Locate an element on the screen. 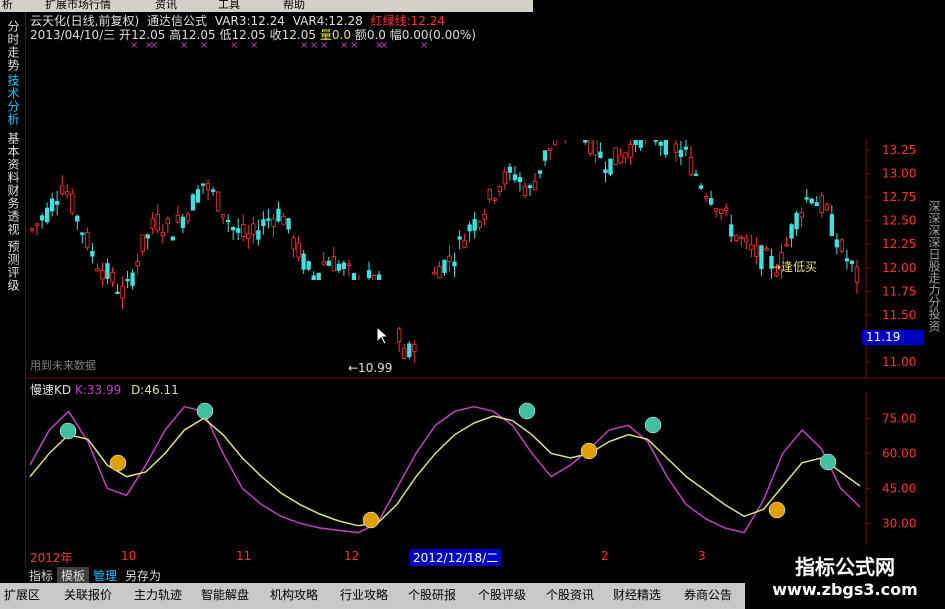 This screenshot has height=609, width=945. func-broker-notice: 券商公告 is located at coordinates (708, 594).